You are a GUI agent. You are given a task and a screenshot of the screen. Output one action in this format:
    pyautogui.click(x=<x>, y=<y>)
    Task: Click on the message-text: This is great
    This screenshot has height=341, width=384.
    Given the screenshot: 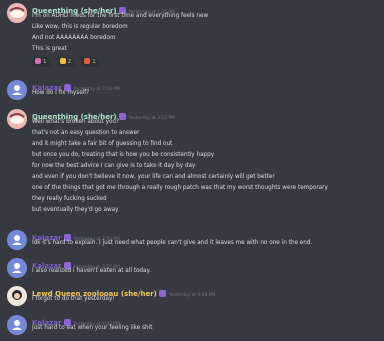 What is the action you would take?
    pyautogui.click(x=49, y=49)
    